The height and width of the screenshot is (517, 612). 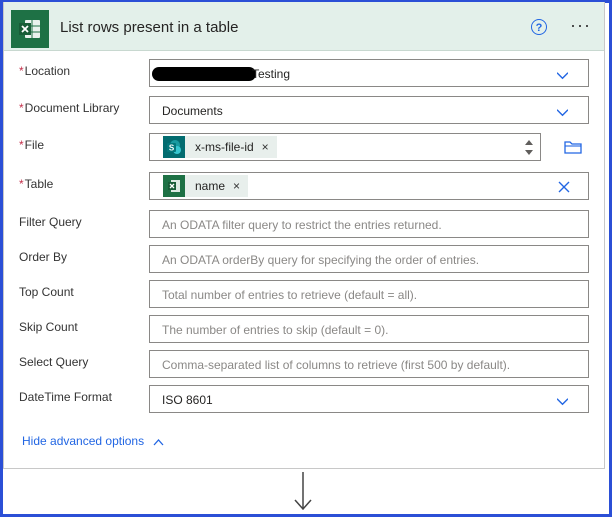 I want to click on file-token: S x-ms-file-id ×, so click(x=220, y=147).